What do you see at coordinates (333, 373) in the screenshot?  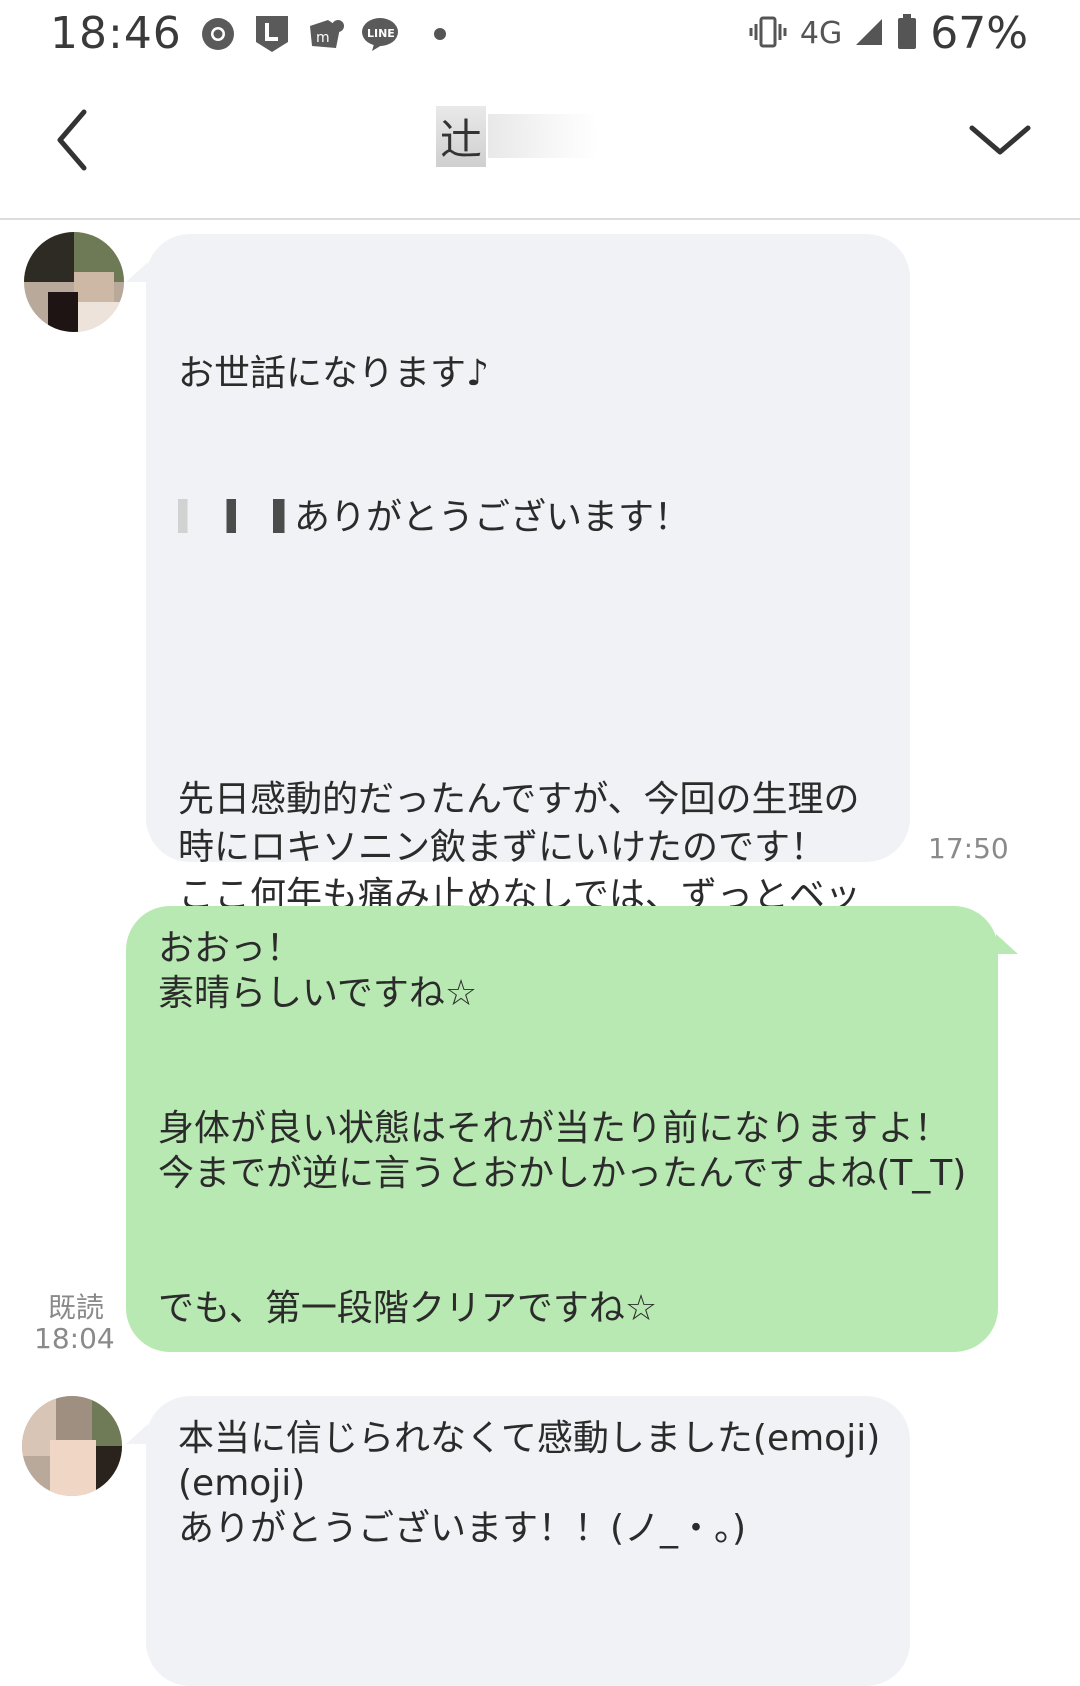 I see `message-line: お世話になります♪` at bounding box center [333, 373].